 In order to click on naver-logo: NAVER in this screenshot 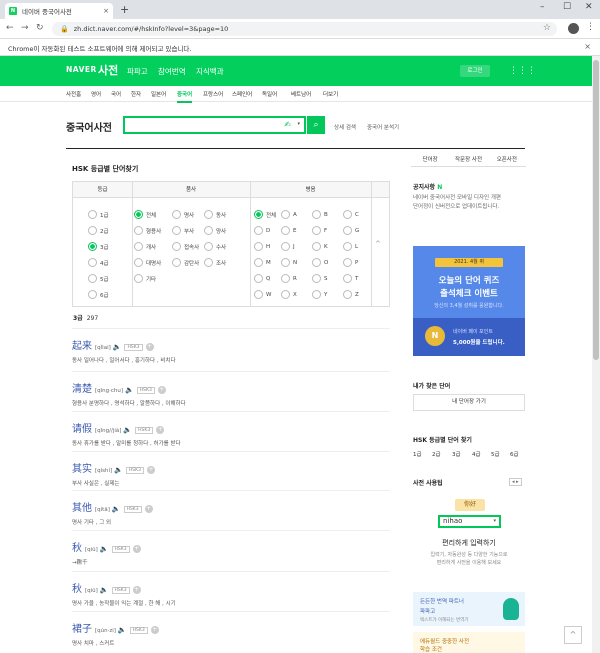, I will do `click(81, 69)`.